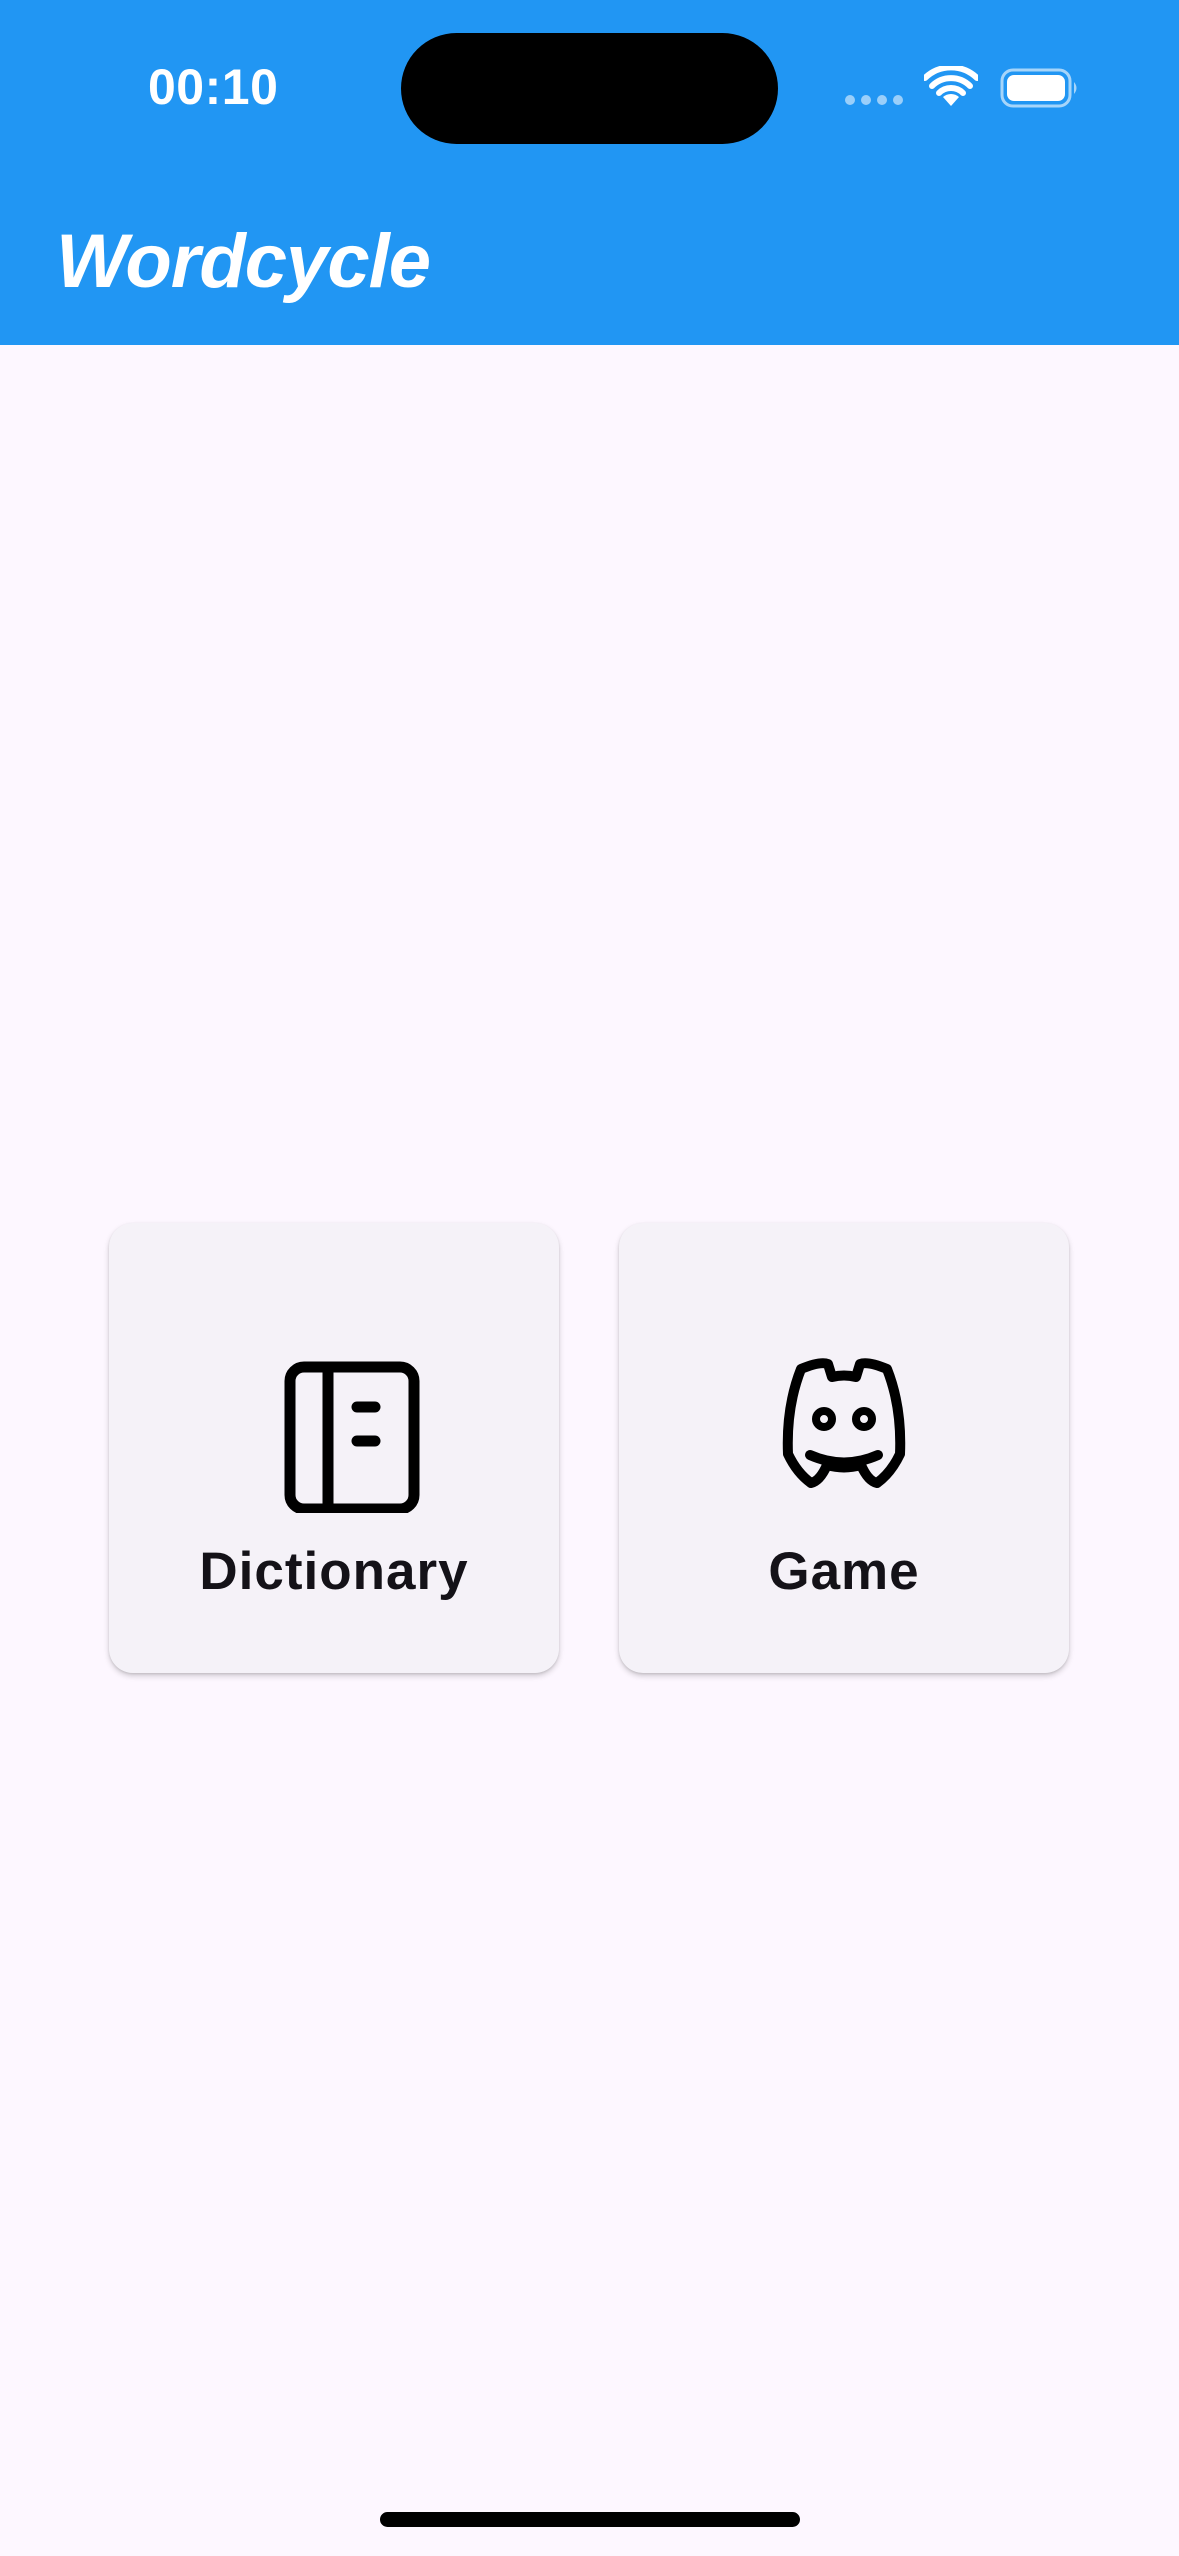  Describe the element at coordinates (951, 86) in the screenshot. I see `wifi-icon` at that location.